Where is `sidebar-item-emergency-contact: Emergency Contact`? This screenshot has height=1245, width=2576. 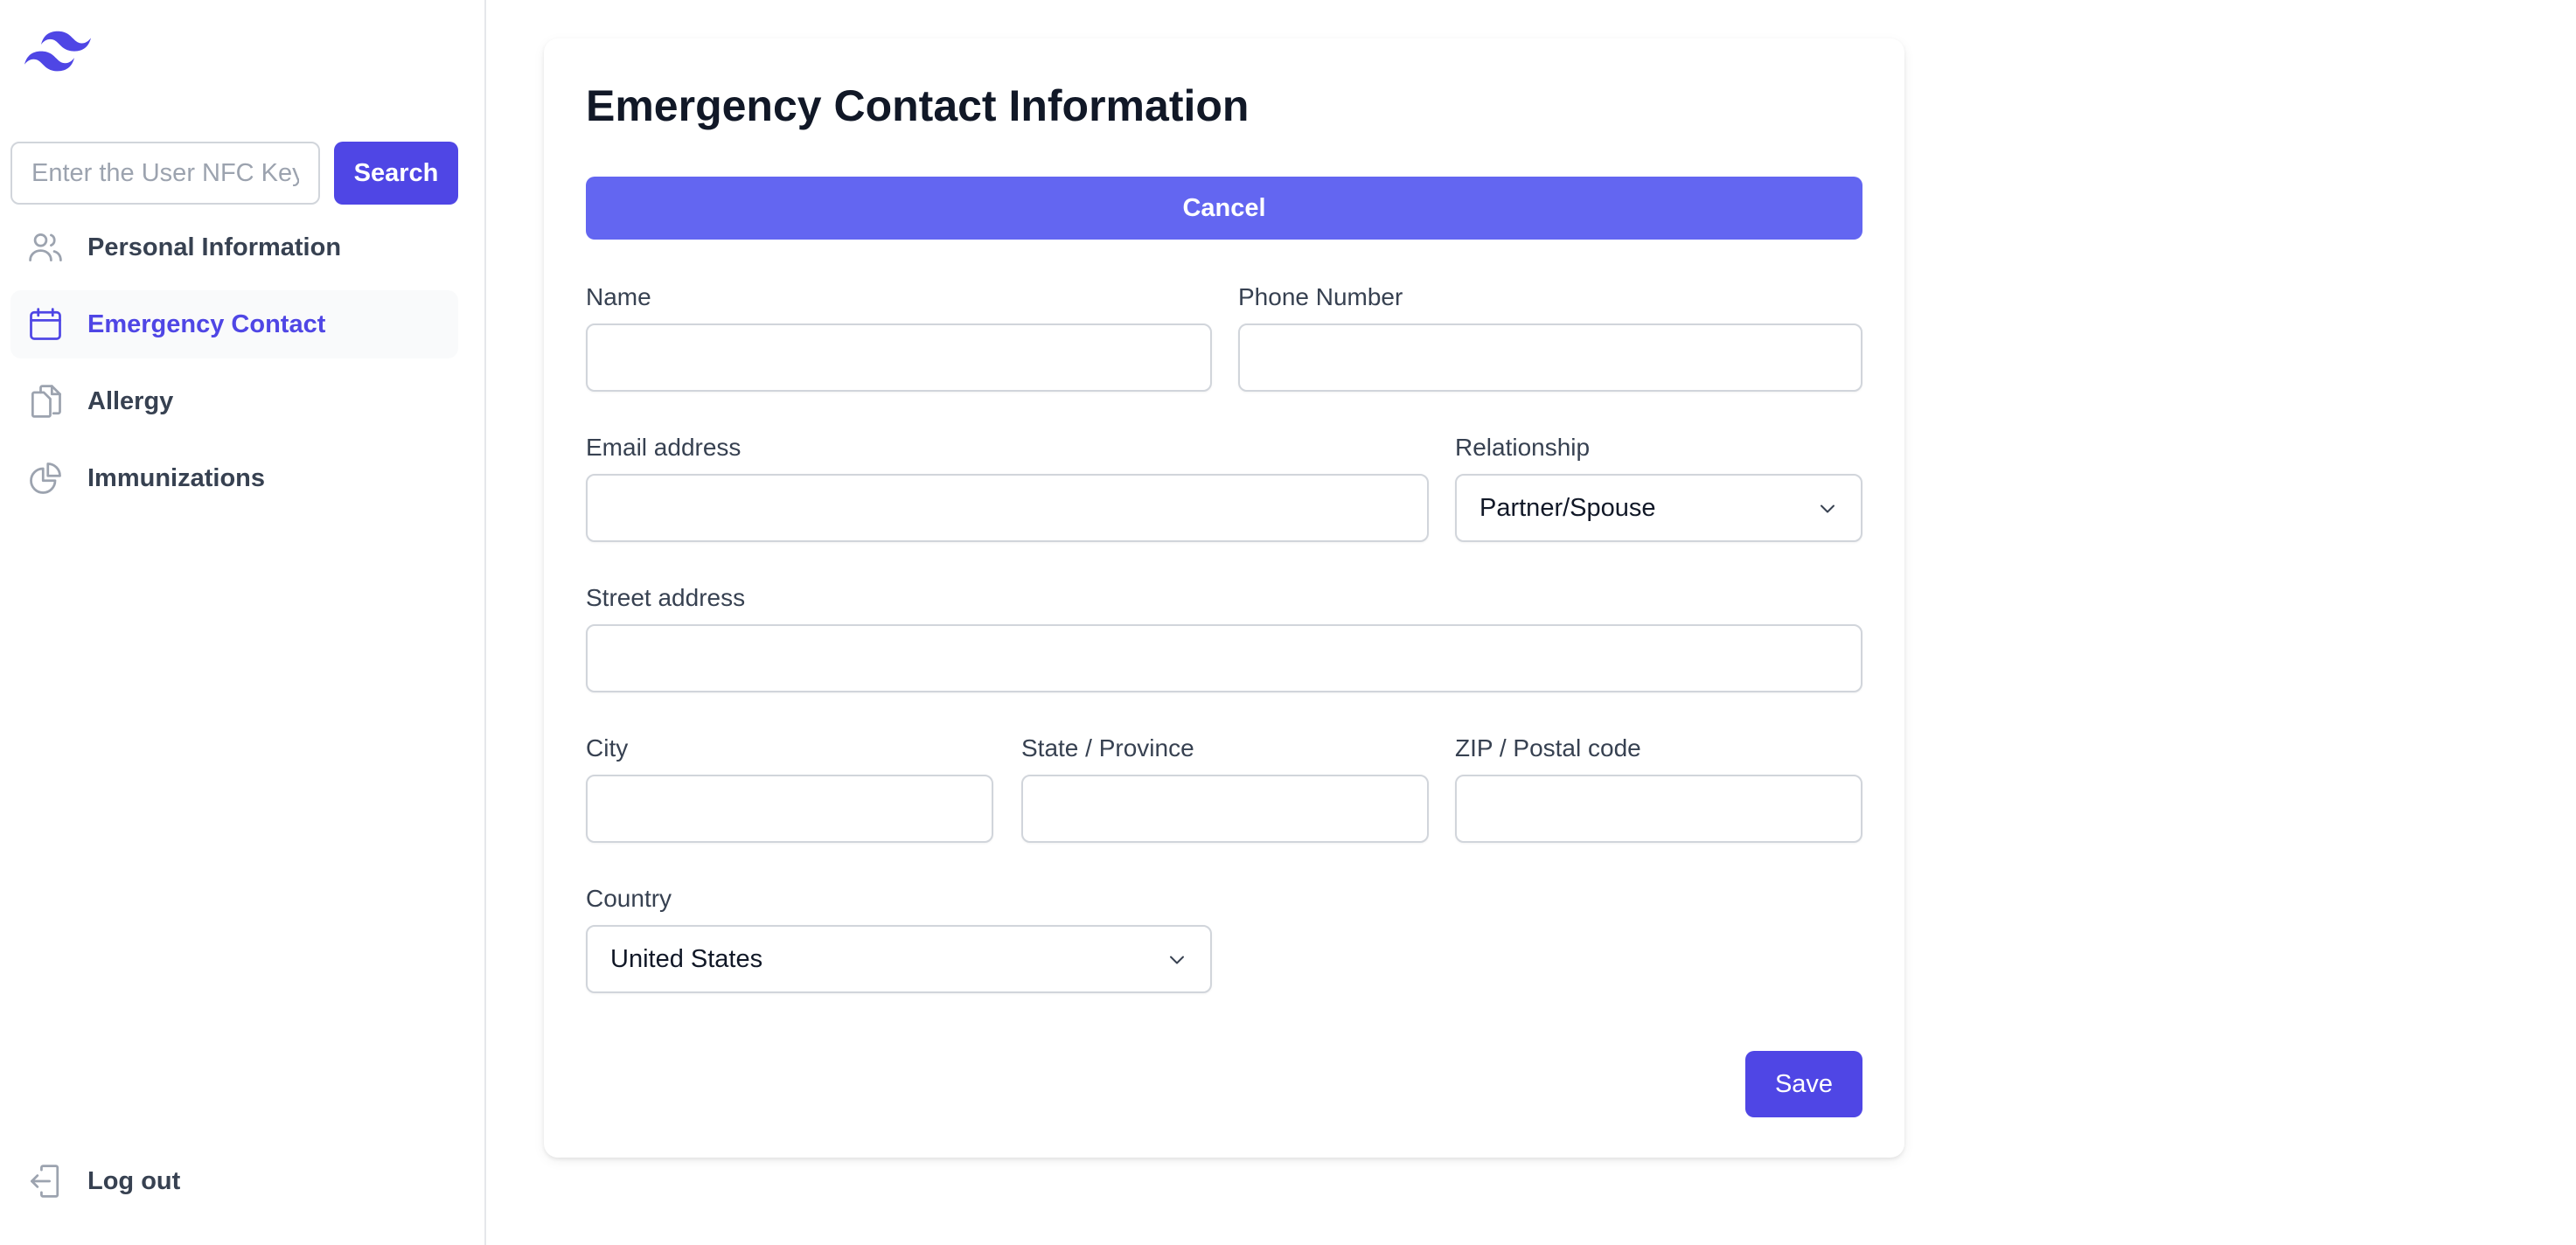 sidebar-item-emergency-contact: Emergency Contact is located at coordinates (234, 324).